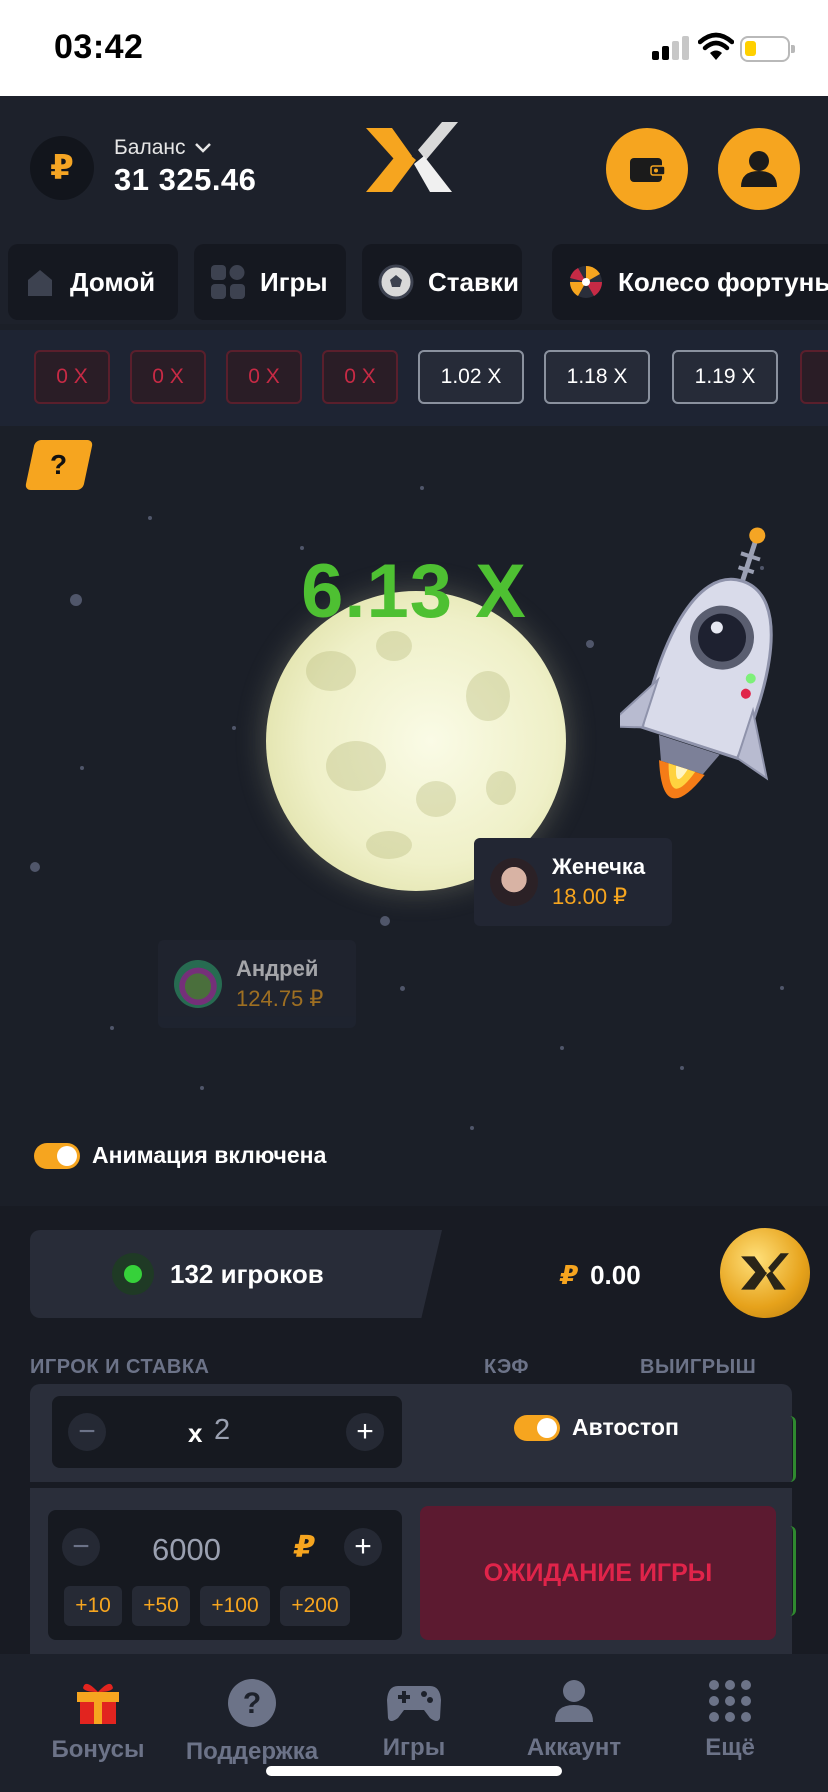 Image resolution: width=828 pixels, height=1792 pixels. I want to click on quick-bet-100: +100, so click(235, 1606).